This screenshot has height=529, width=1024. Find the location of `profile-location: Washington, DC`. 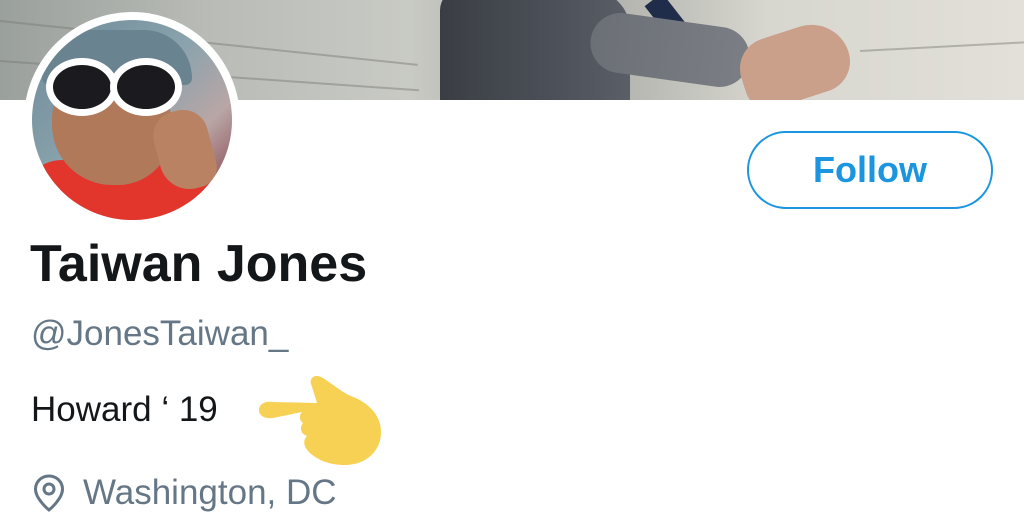

profile-location: Washington, DC is located at coordinates (185, 493).